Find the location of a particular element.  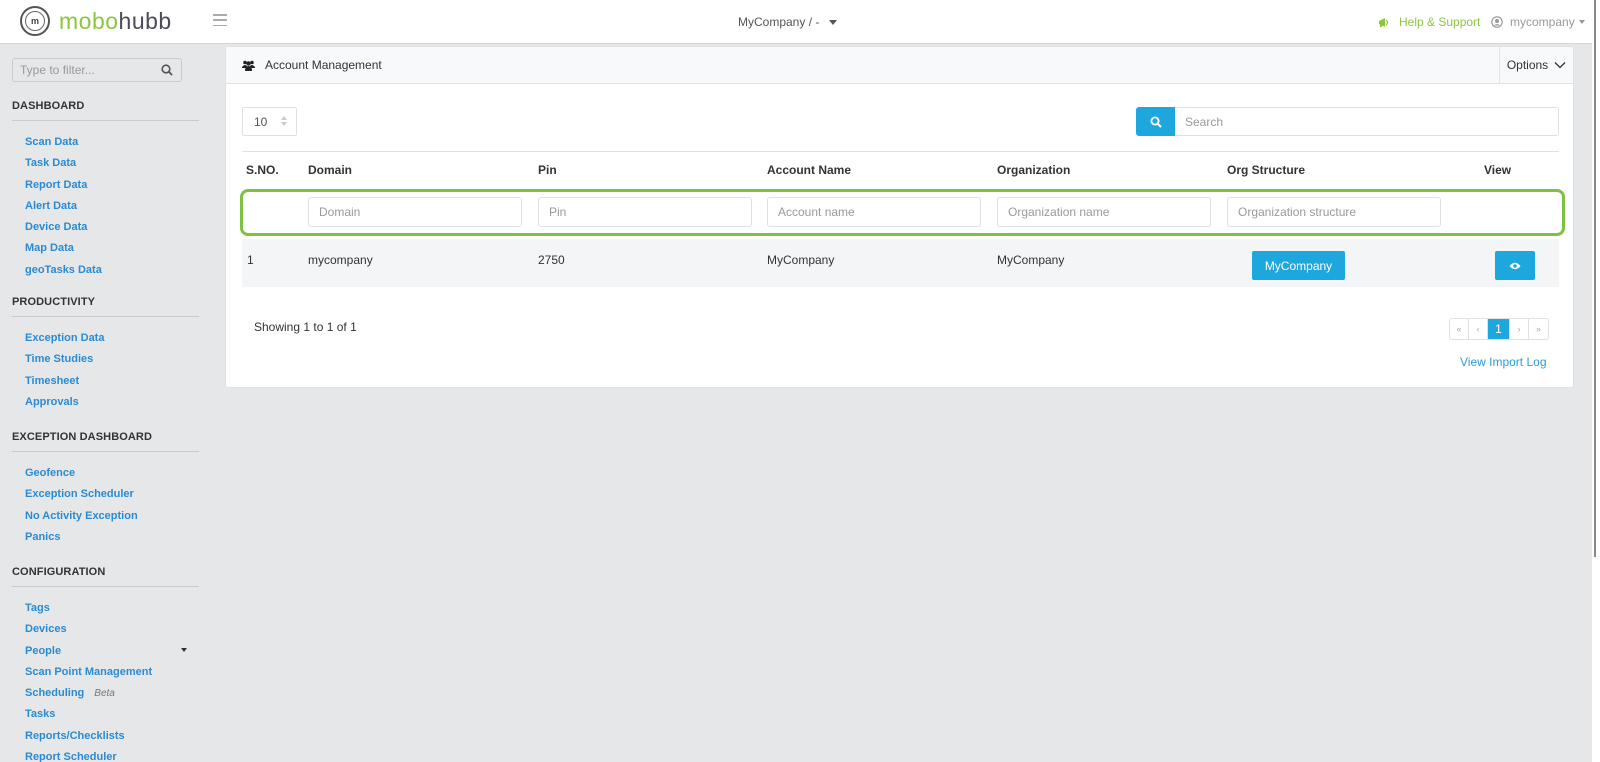

company-selector-label: MyCompany / - is located at coordinates (779, 22).